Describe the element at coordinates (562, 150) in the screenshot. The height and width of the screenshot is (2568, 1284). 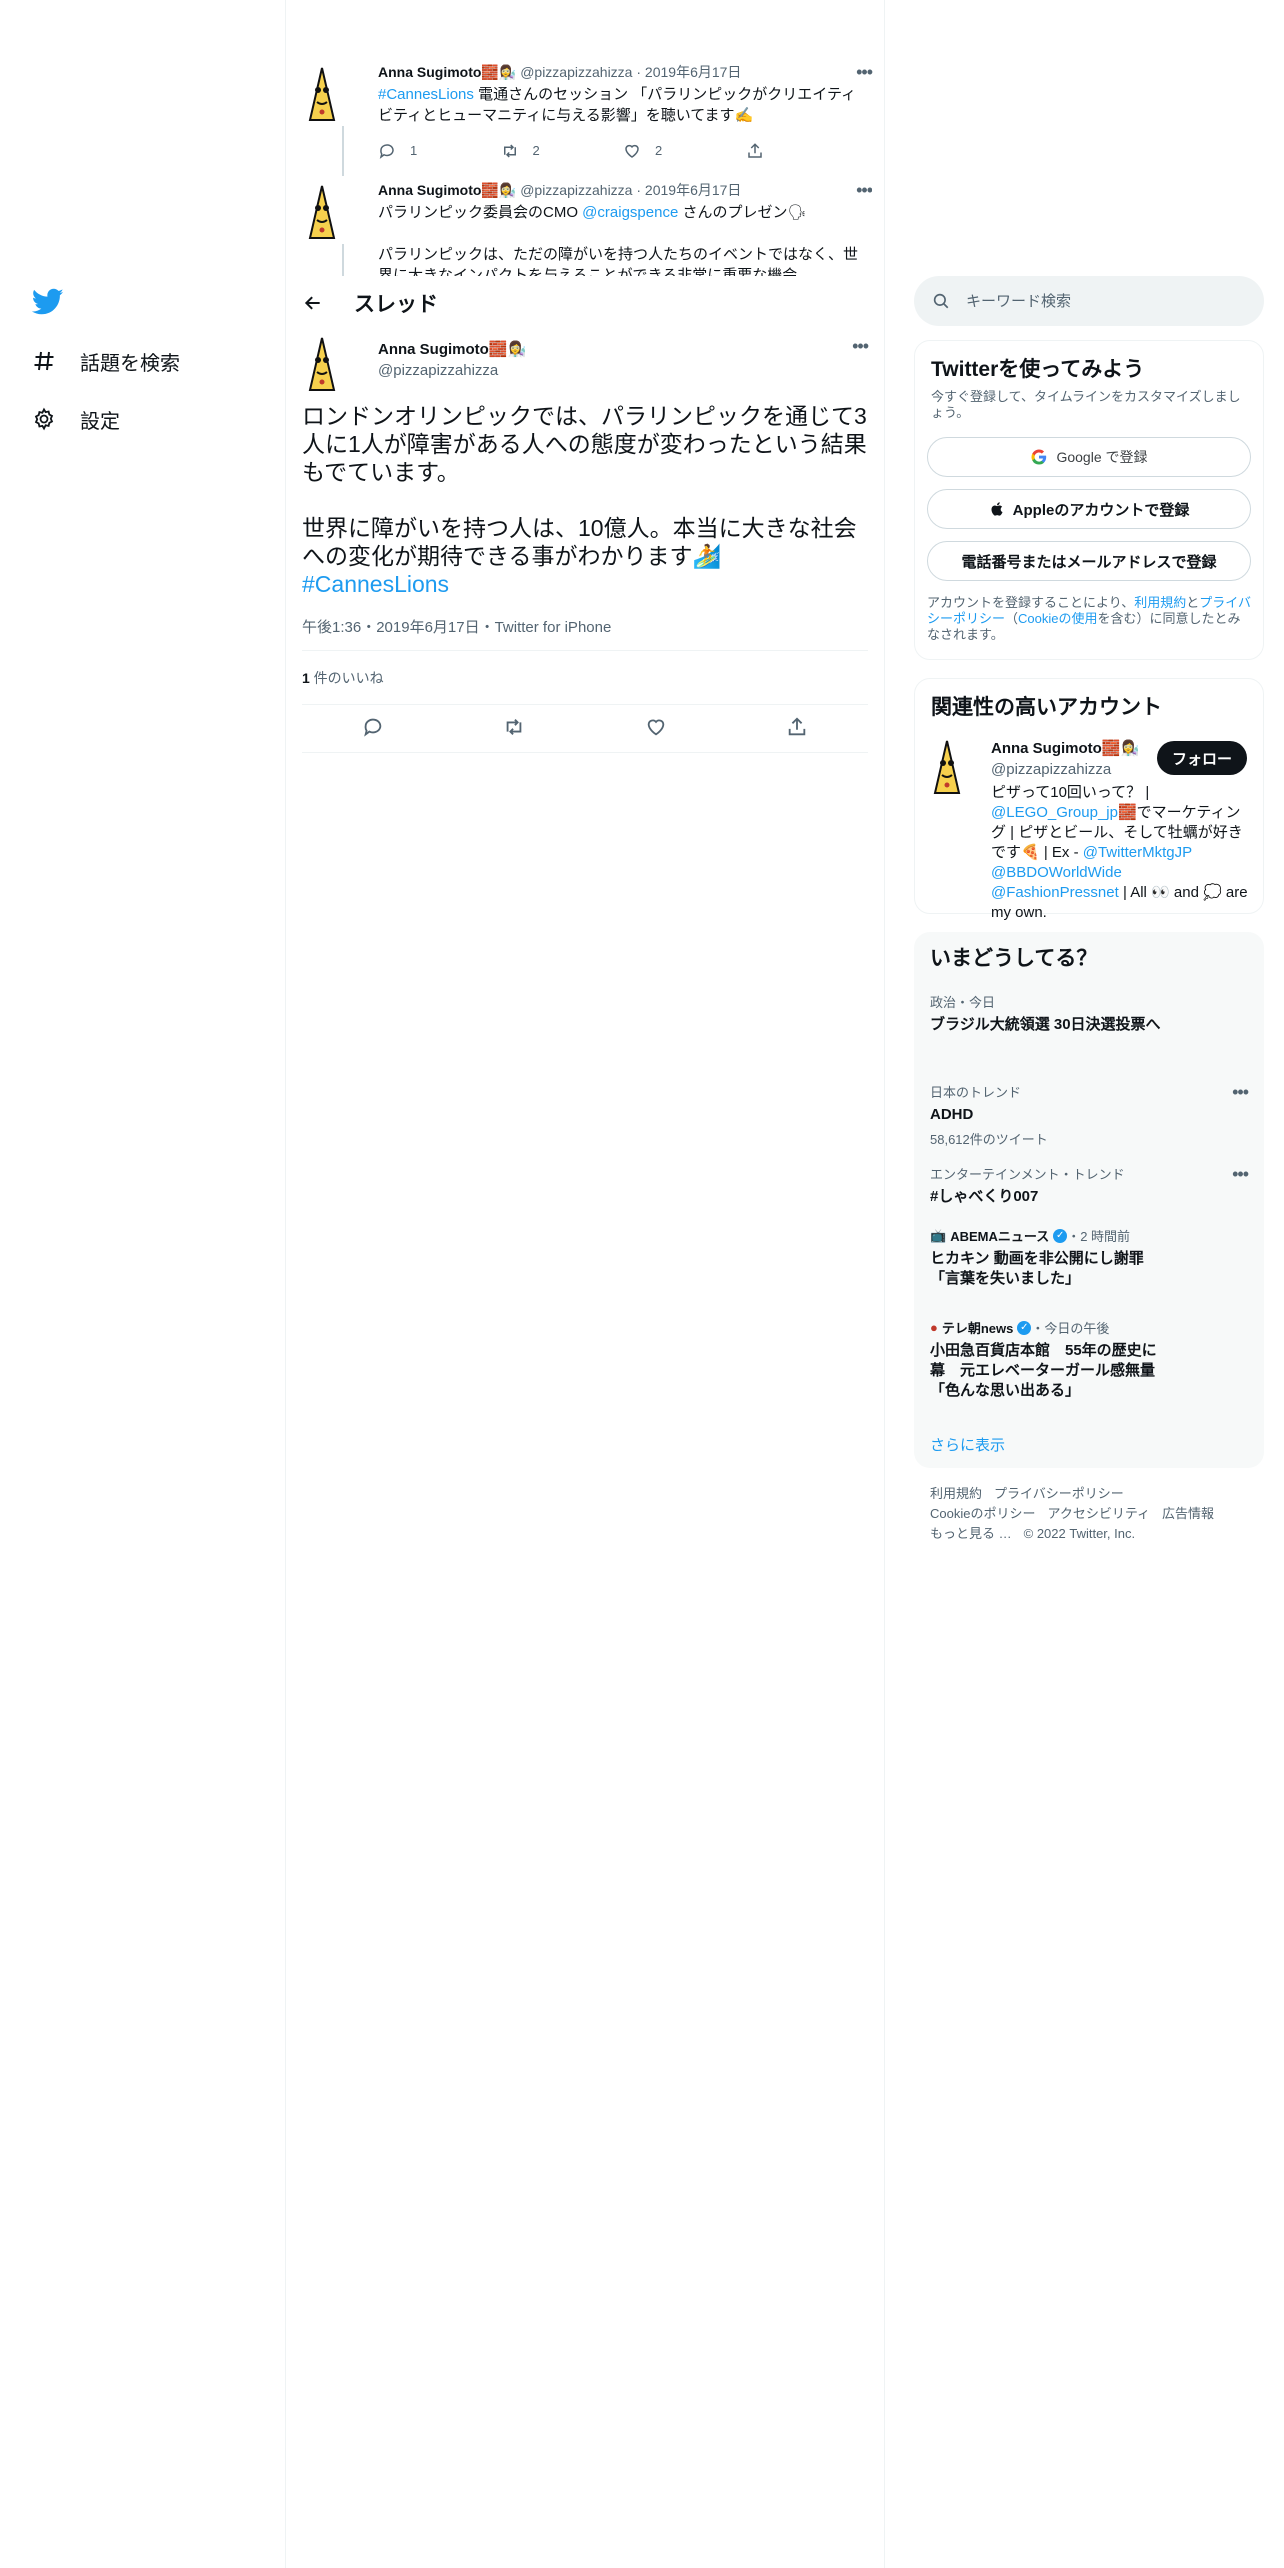
I see `retweet-button: 2` at that location.